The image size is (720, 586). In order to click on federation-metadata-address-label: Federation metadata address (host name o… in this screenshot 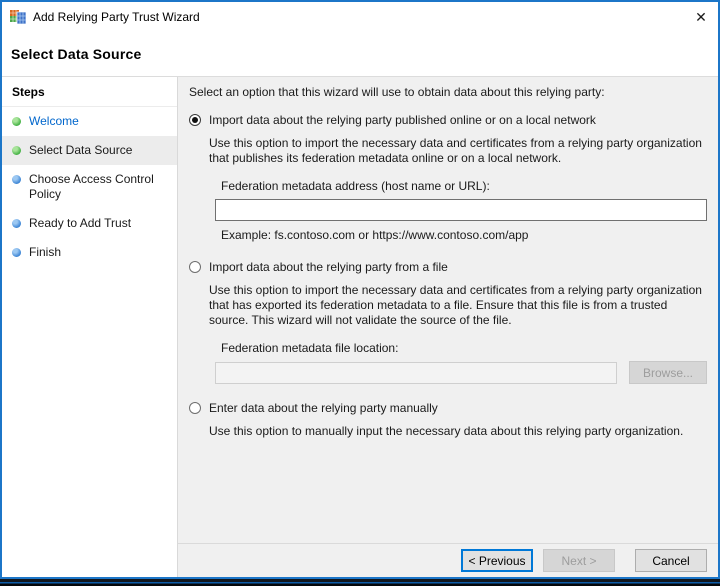, I will do `click(355, 186)`.